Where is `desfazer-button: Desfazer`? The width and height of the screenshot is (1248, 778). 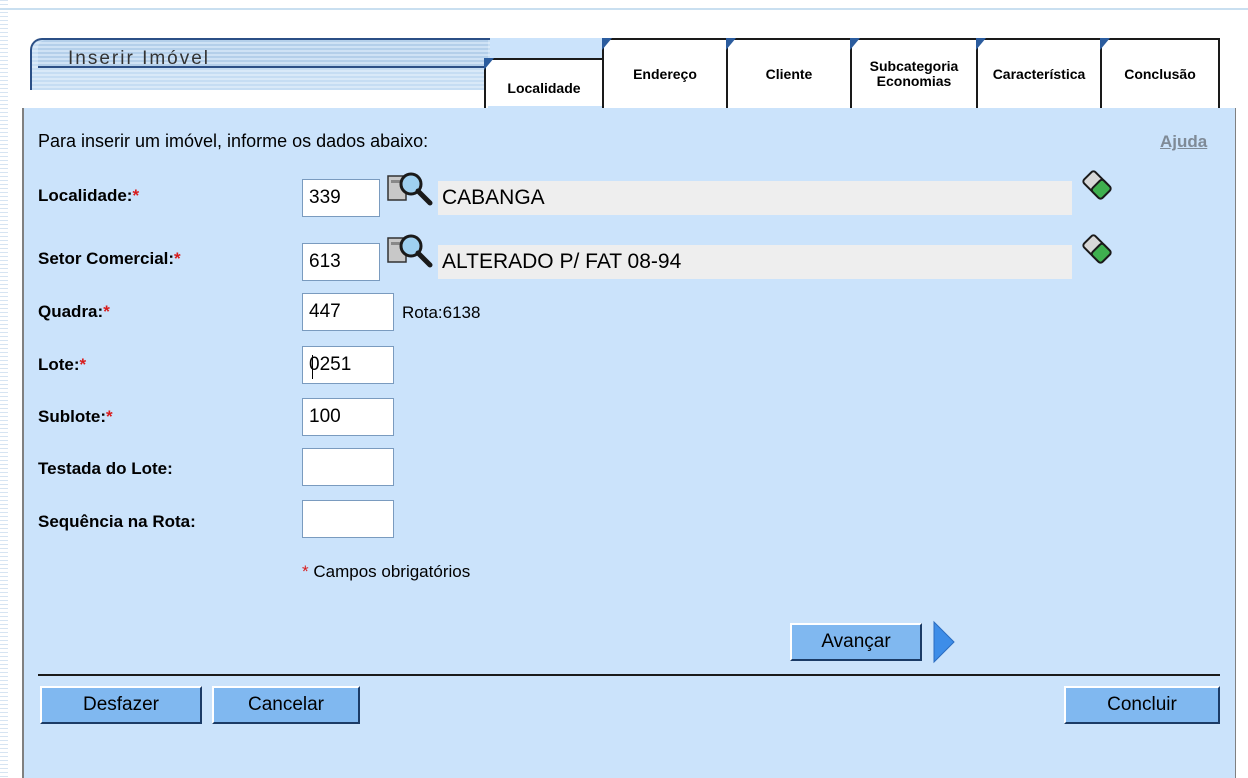 desfazer-button: Desfazer is located at coordinates (121, 705).